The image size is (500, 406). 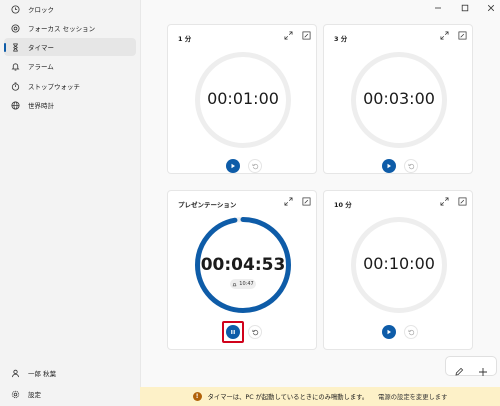 I want to click on edit-icon, so click(x=459, y=369).